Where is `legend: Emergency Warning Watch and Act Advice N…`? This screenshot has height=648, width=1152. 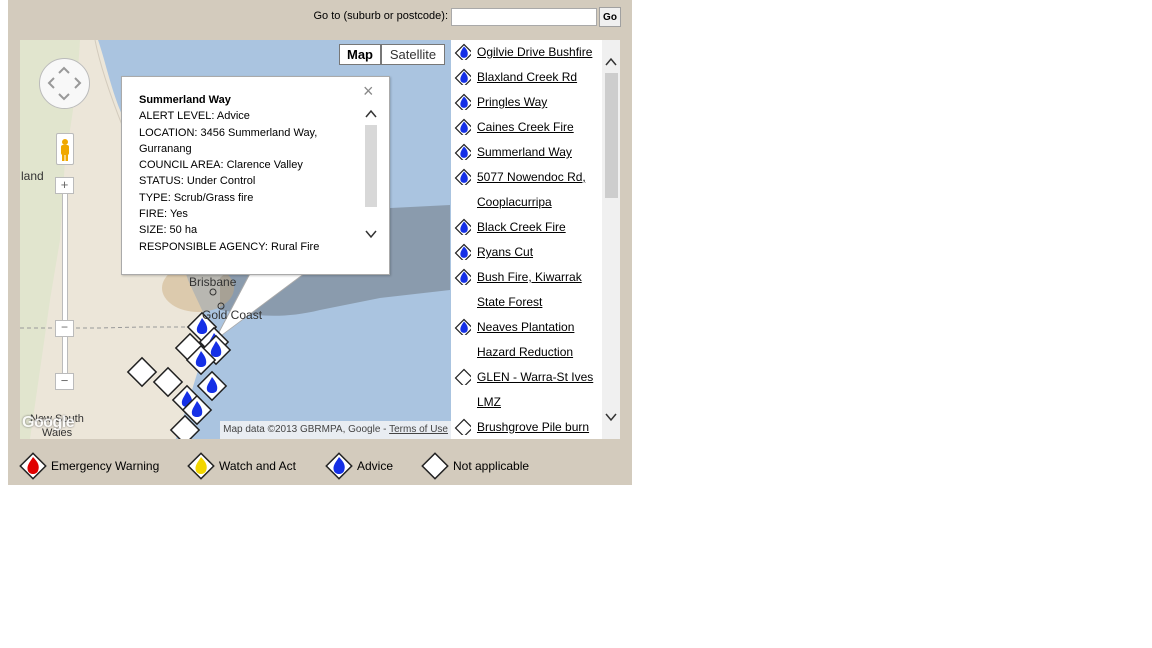 legend: Emergency Warning Watch and Act Advice N… is located at coordinates (320, 466).